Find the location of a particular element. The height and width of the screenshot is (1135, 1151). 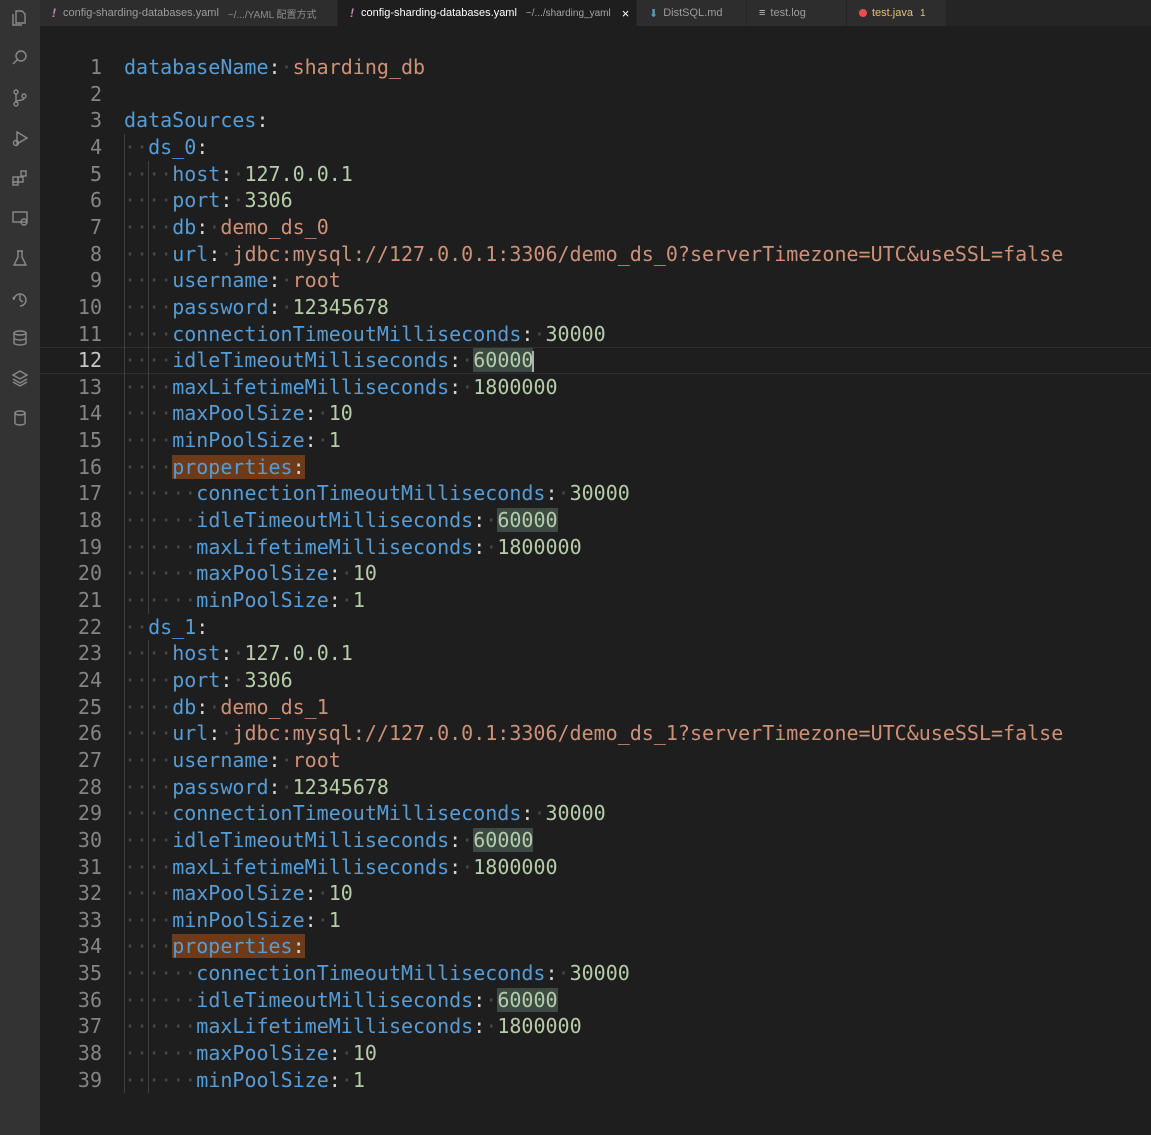

tab-test-log: ≡ test.log is located at coordinates (797, 13).